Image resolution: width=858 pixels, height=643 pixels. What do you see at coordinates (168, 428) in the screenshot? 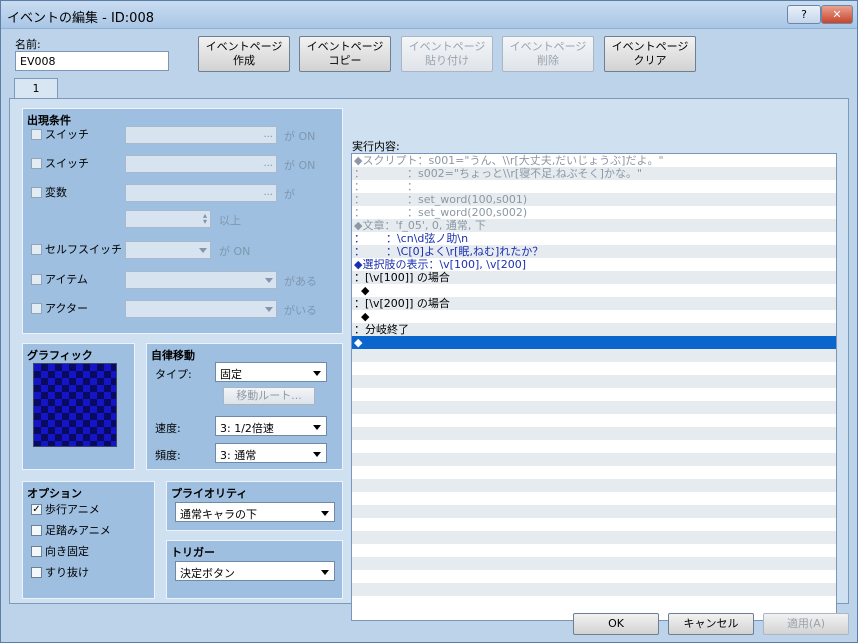
I see `speed-label: 速度:` at bounding box center [168, 428].